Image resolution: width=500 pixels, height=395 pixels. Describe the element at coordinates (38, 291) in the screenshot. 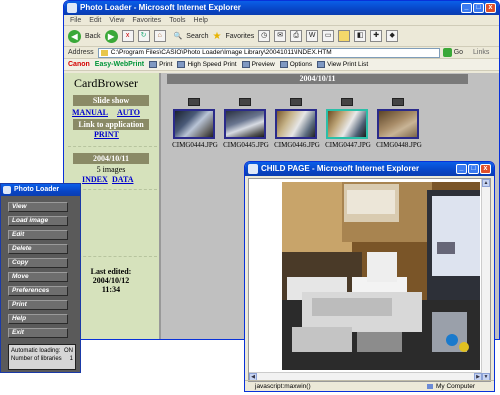

I see `preferences-button: Preferences` at that location.